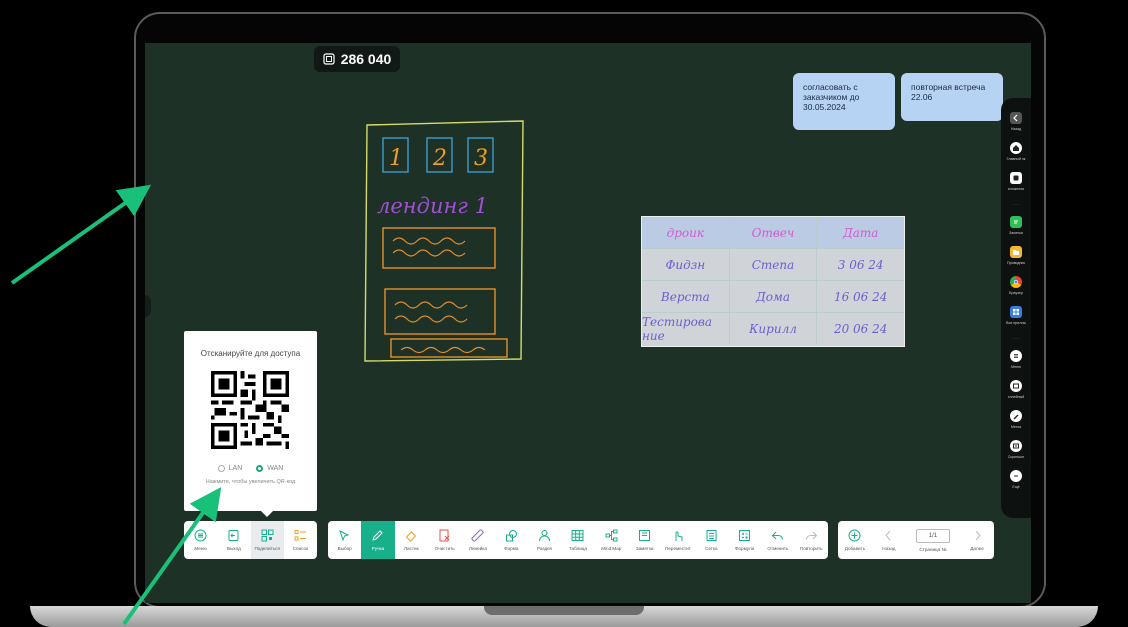 The image size is (1128, 627). Describe the element at coordinates (116, 405) in the screenshot. I see `annotation-arrows` at that location.